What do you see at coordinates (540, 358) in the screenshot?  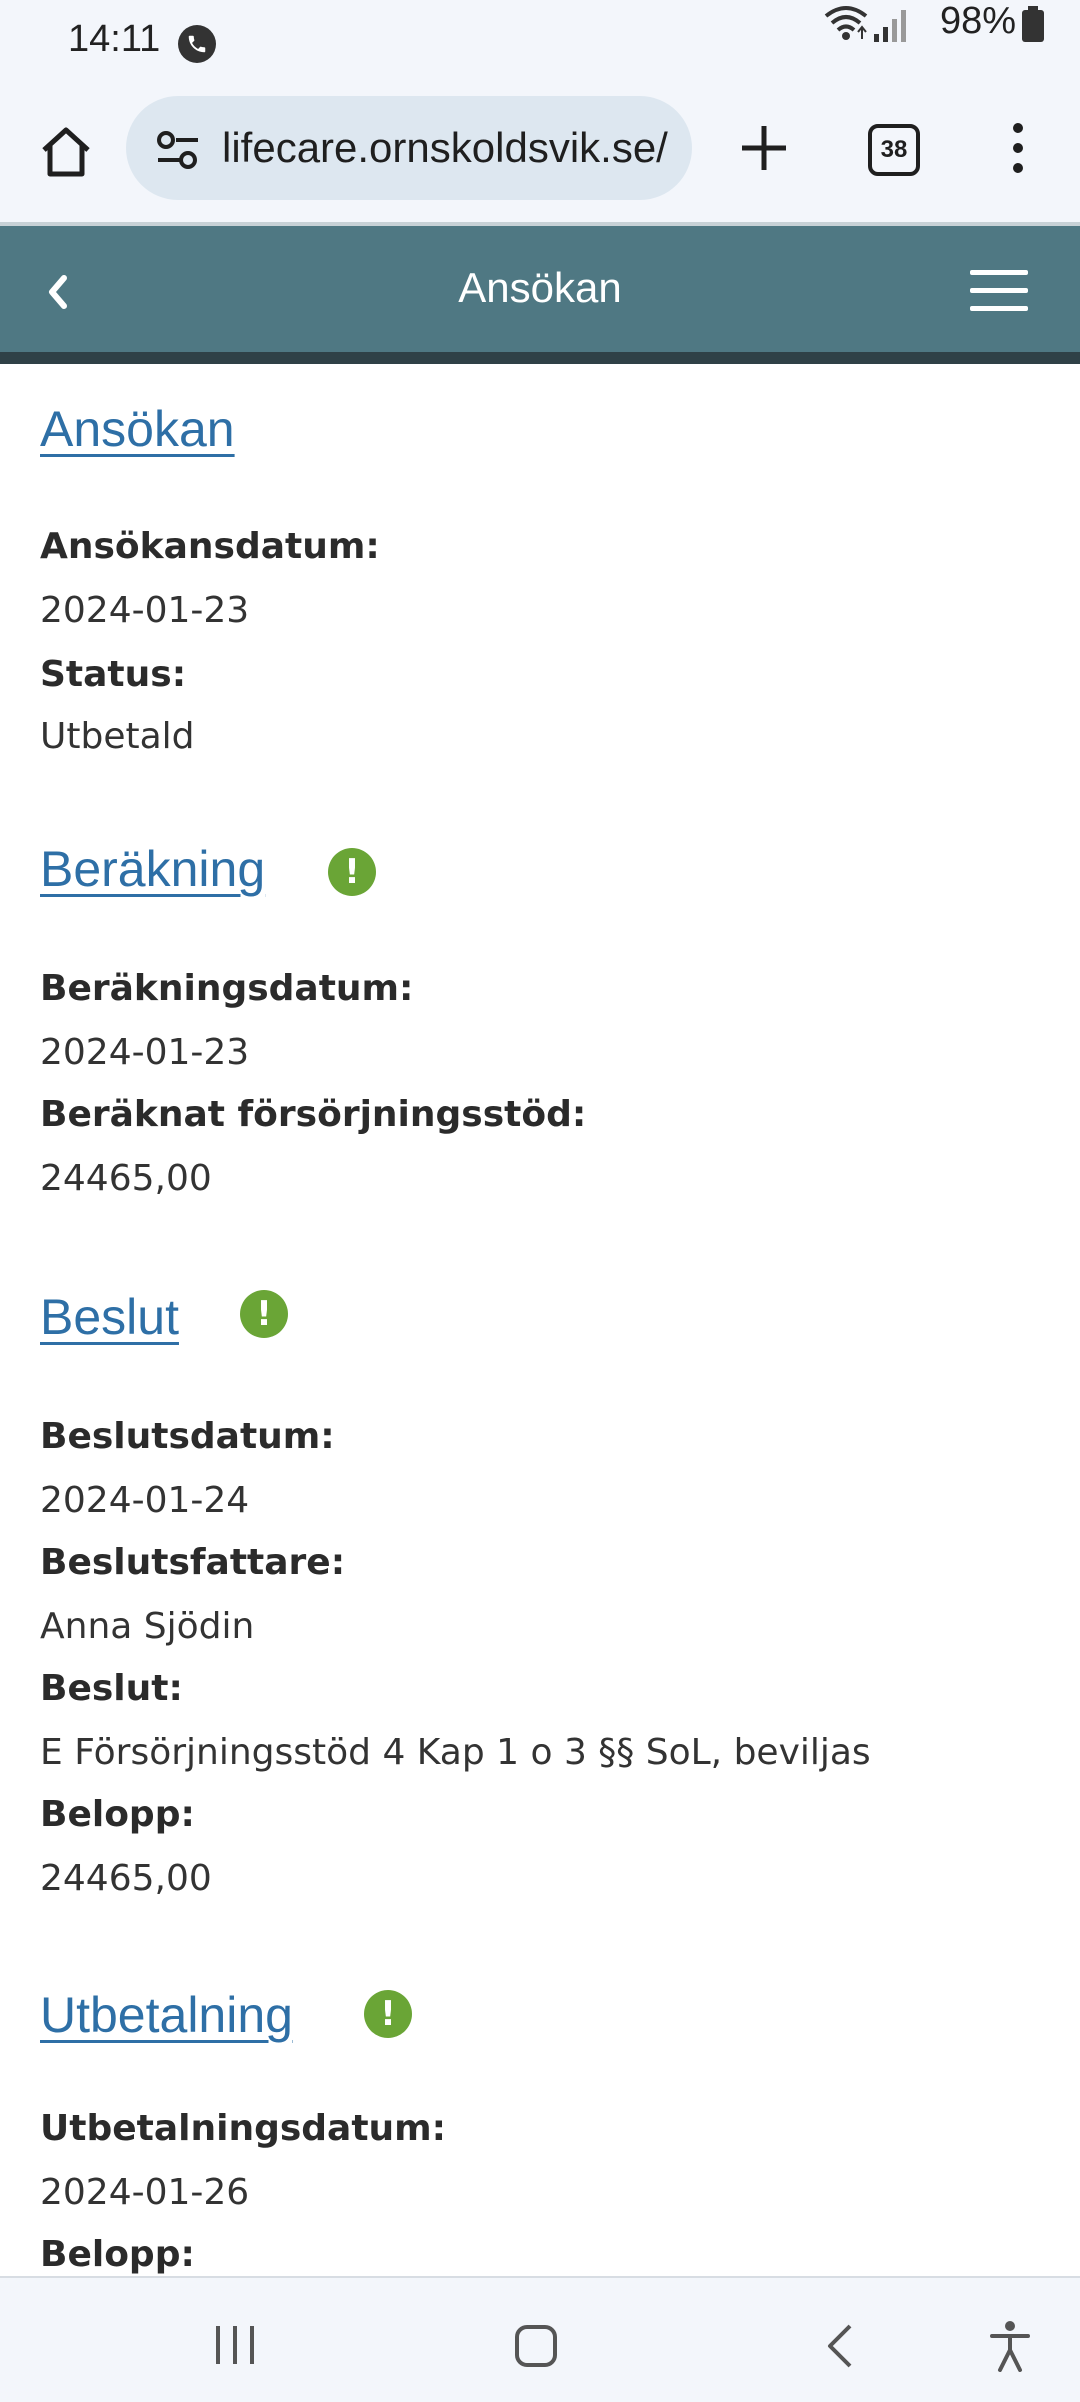 I see `header-divider` at bounding box center [540, 358].